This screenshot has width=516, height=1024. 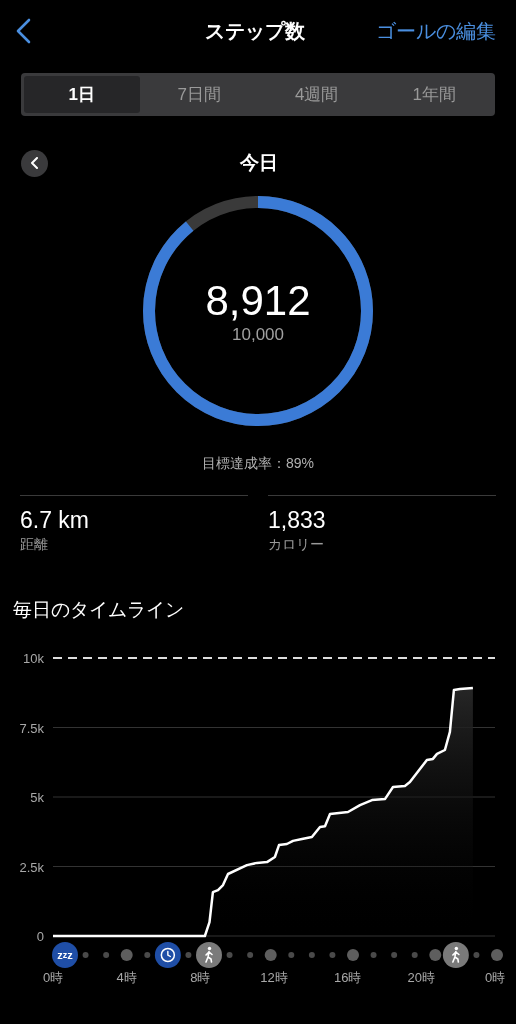 I want to click on x-axis-label: 4時, so click(x=126, y=977).